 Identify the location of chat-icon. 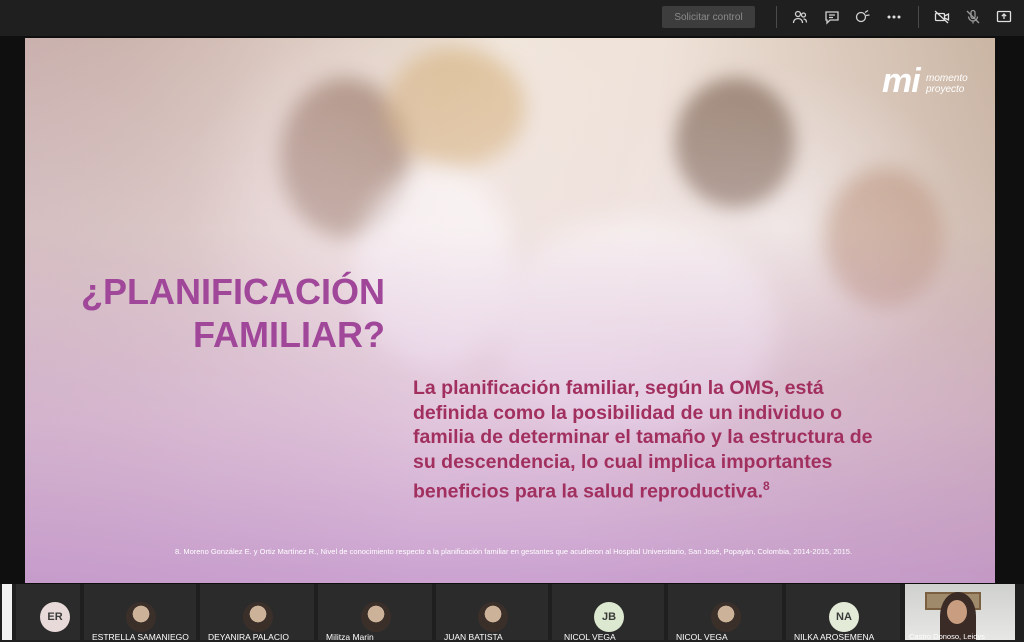
(832, 17).